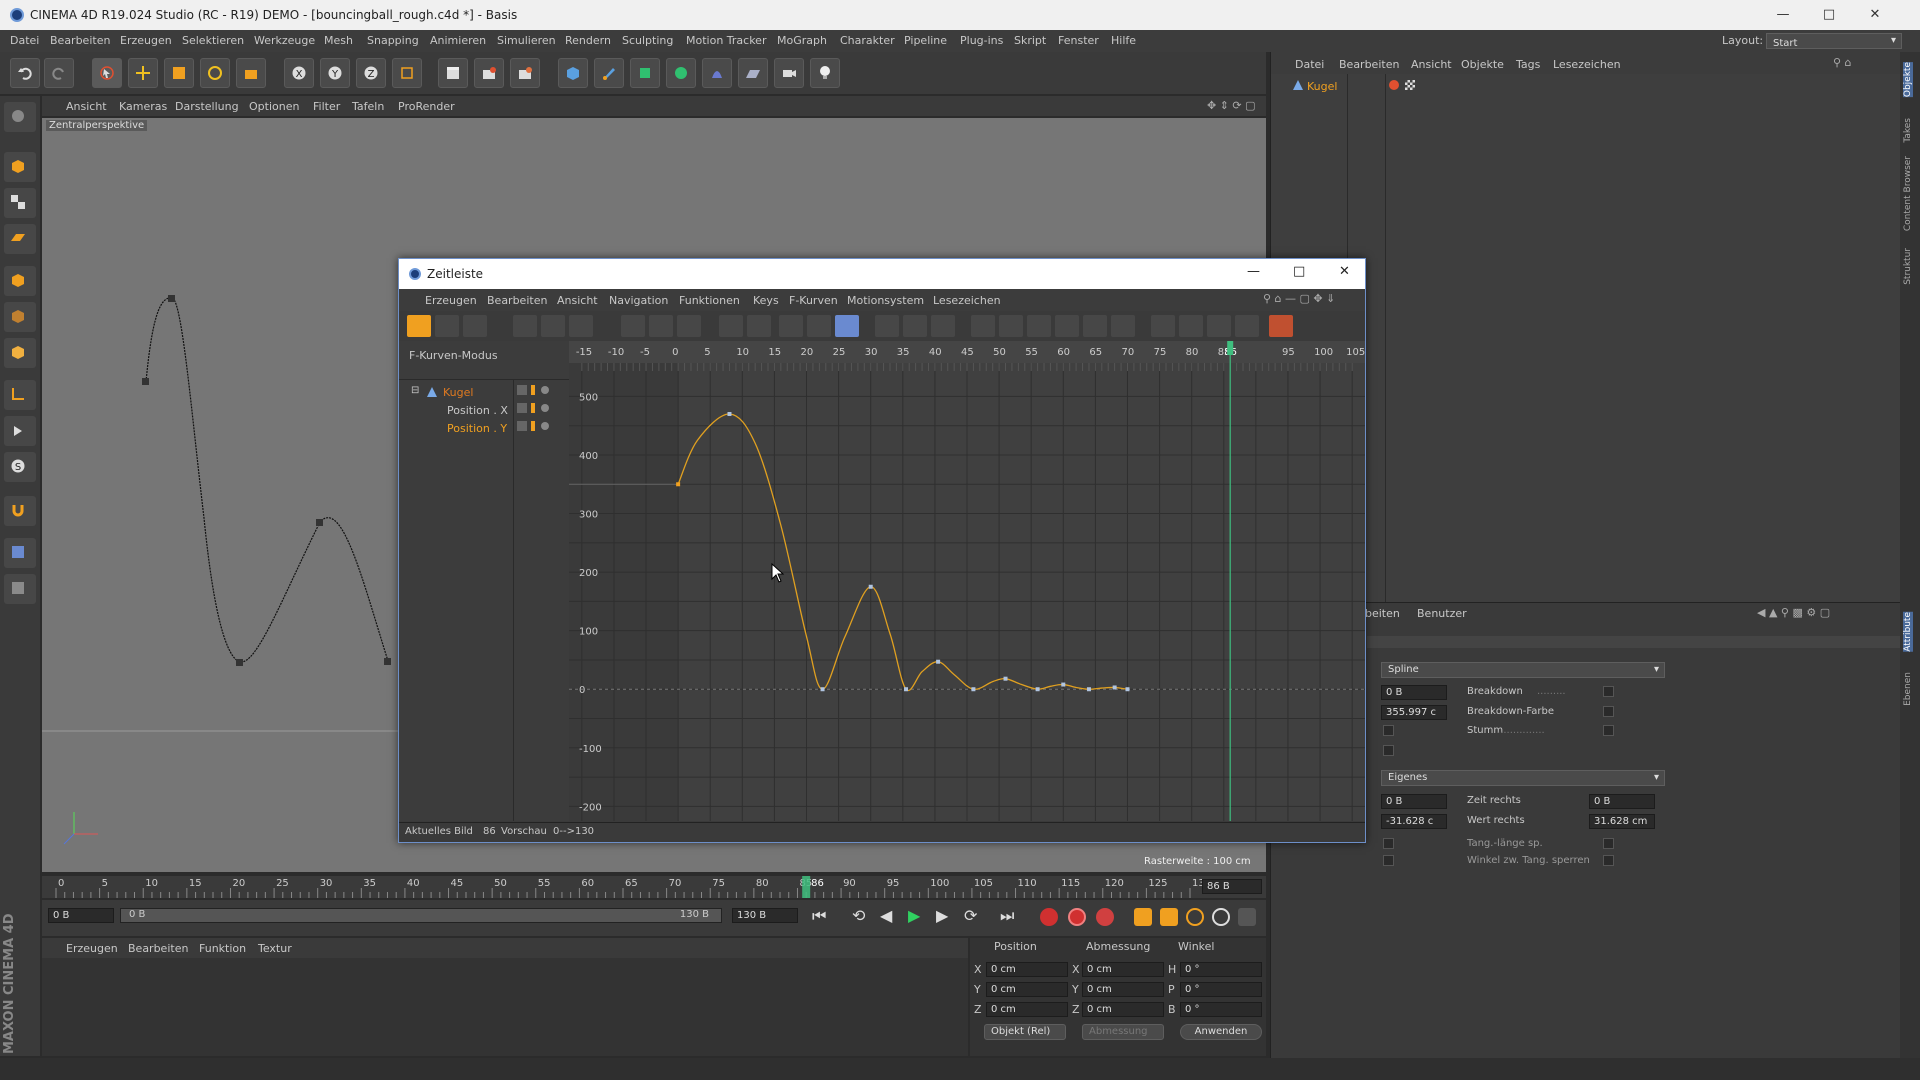 The height and width of the screenshot is (1080, 1920). Describe the element at coordinates (25, 73) in the screenshot. I see `undo-button` at that location.